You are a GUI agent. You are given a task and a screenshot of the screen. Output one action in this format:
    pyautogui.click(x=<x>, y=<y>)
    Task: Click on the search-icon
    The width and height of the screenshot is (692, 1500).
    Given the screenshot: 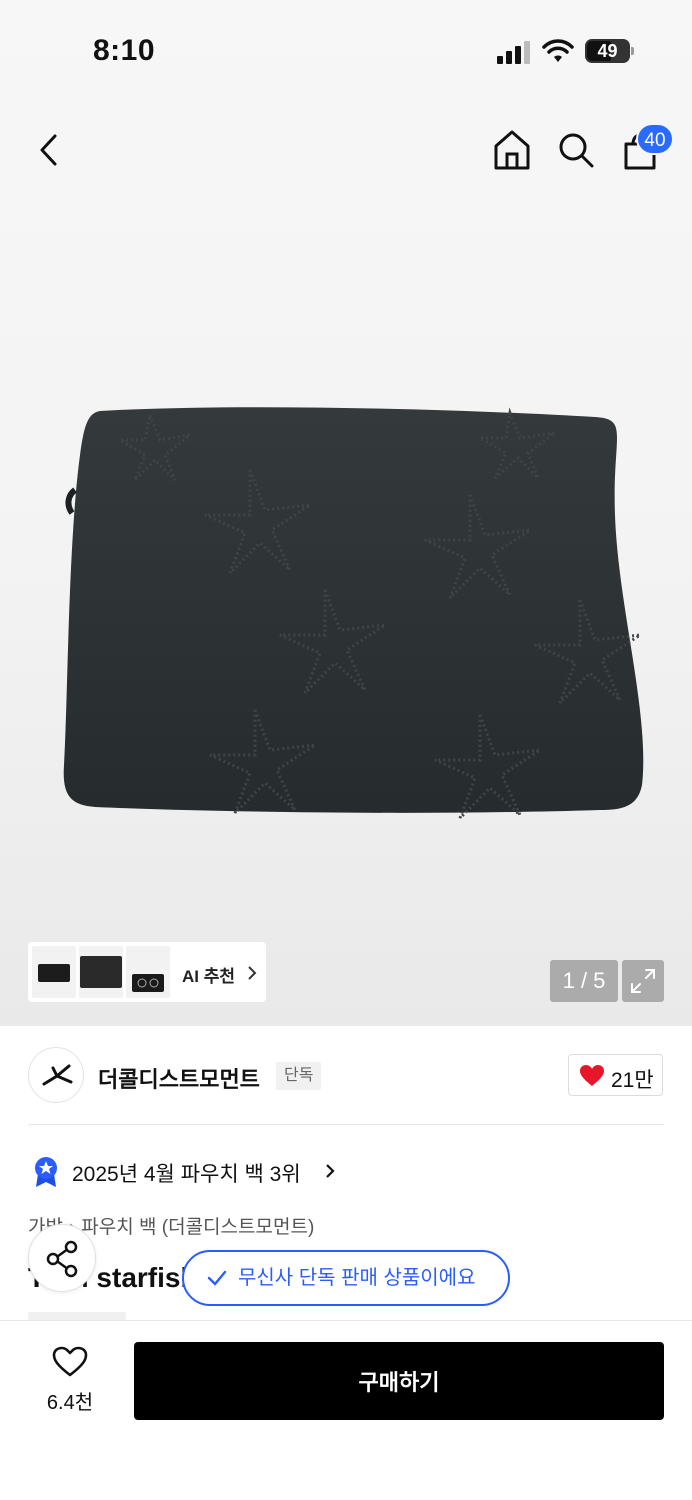 What is the action you would take?
    pyautogui.click(x=576, y=150)
    